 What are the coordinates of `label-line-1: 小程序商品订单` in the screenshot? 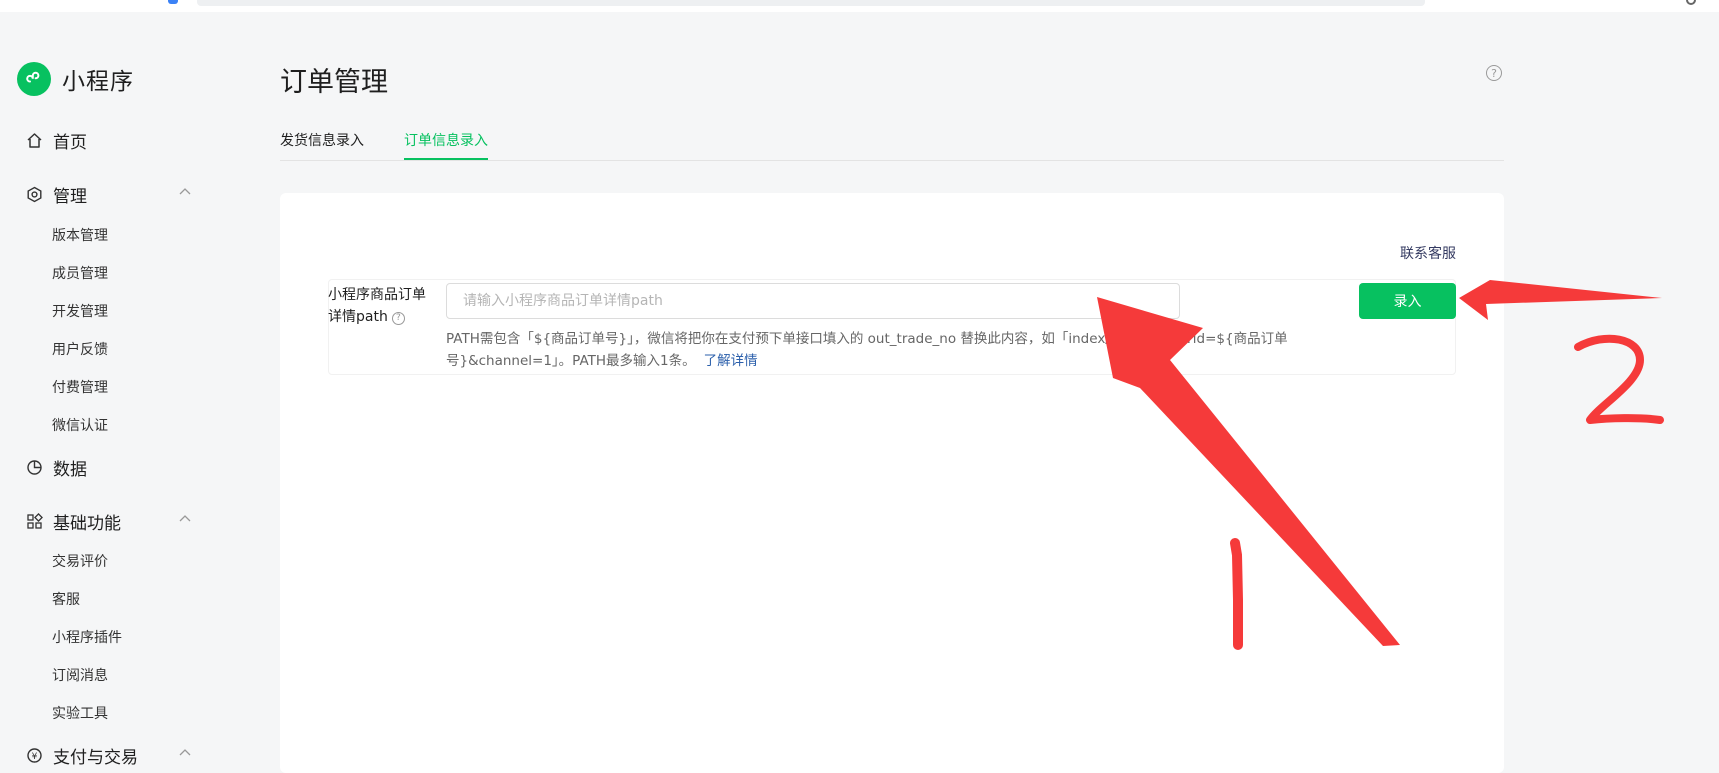 It's located at (377, 295).